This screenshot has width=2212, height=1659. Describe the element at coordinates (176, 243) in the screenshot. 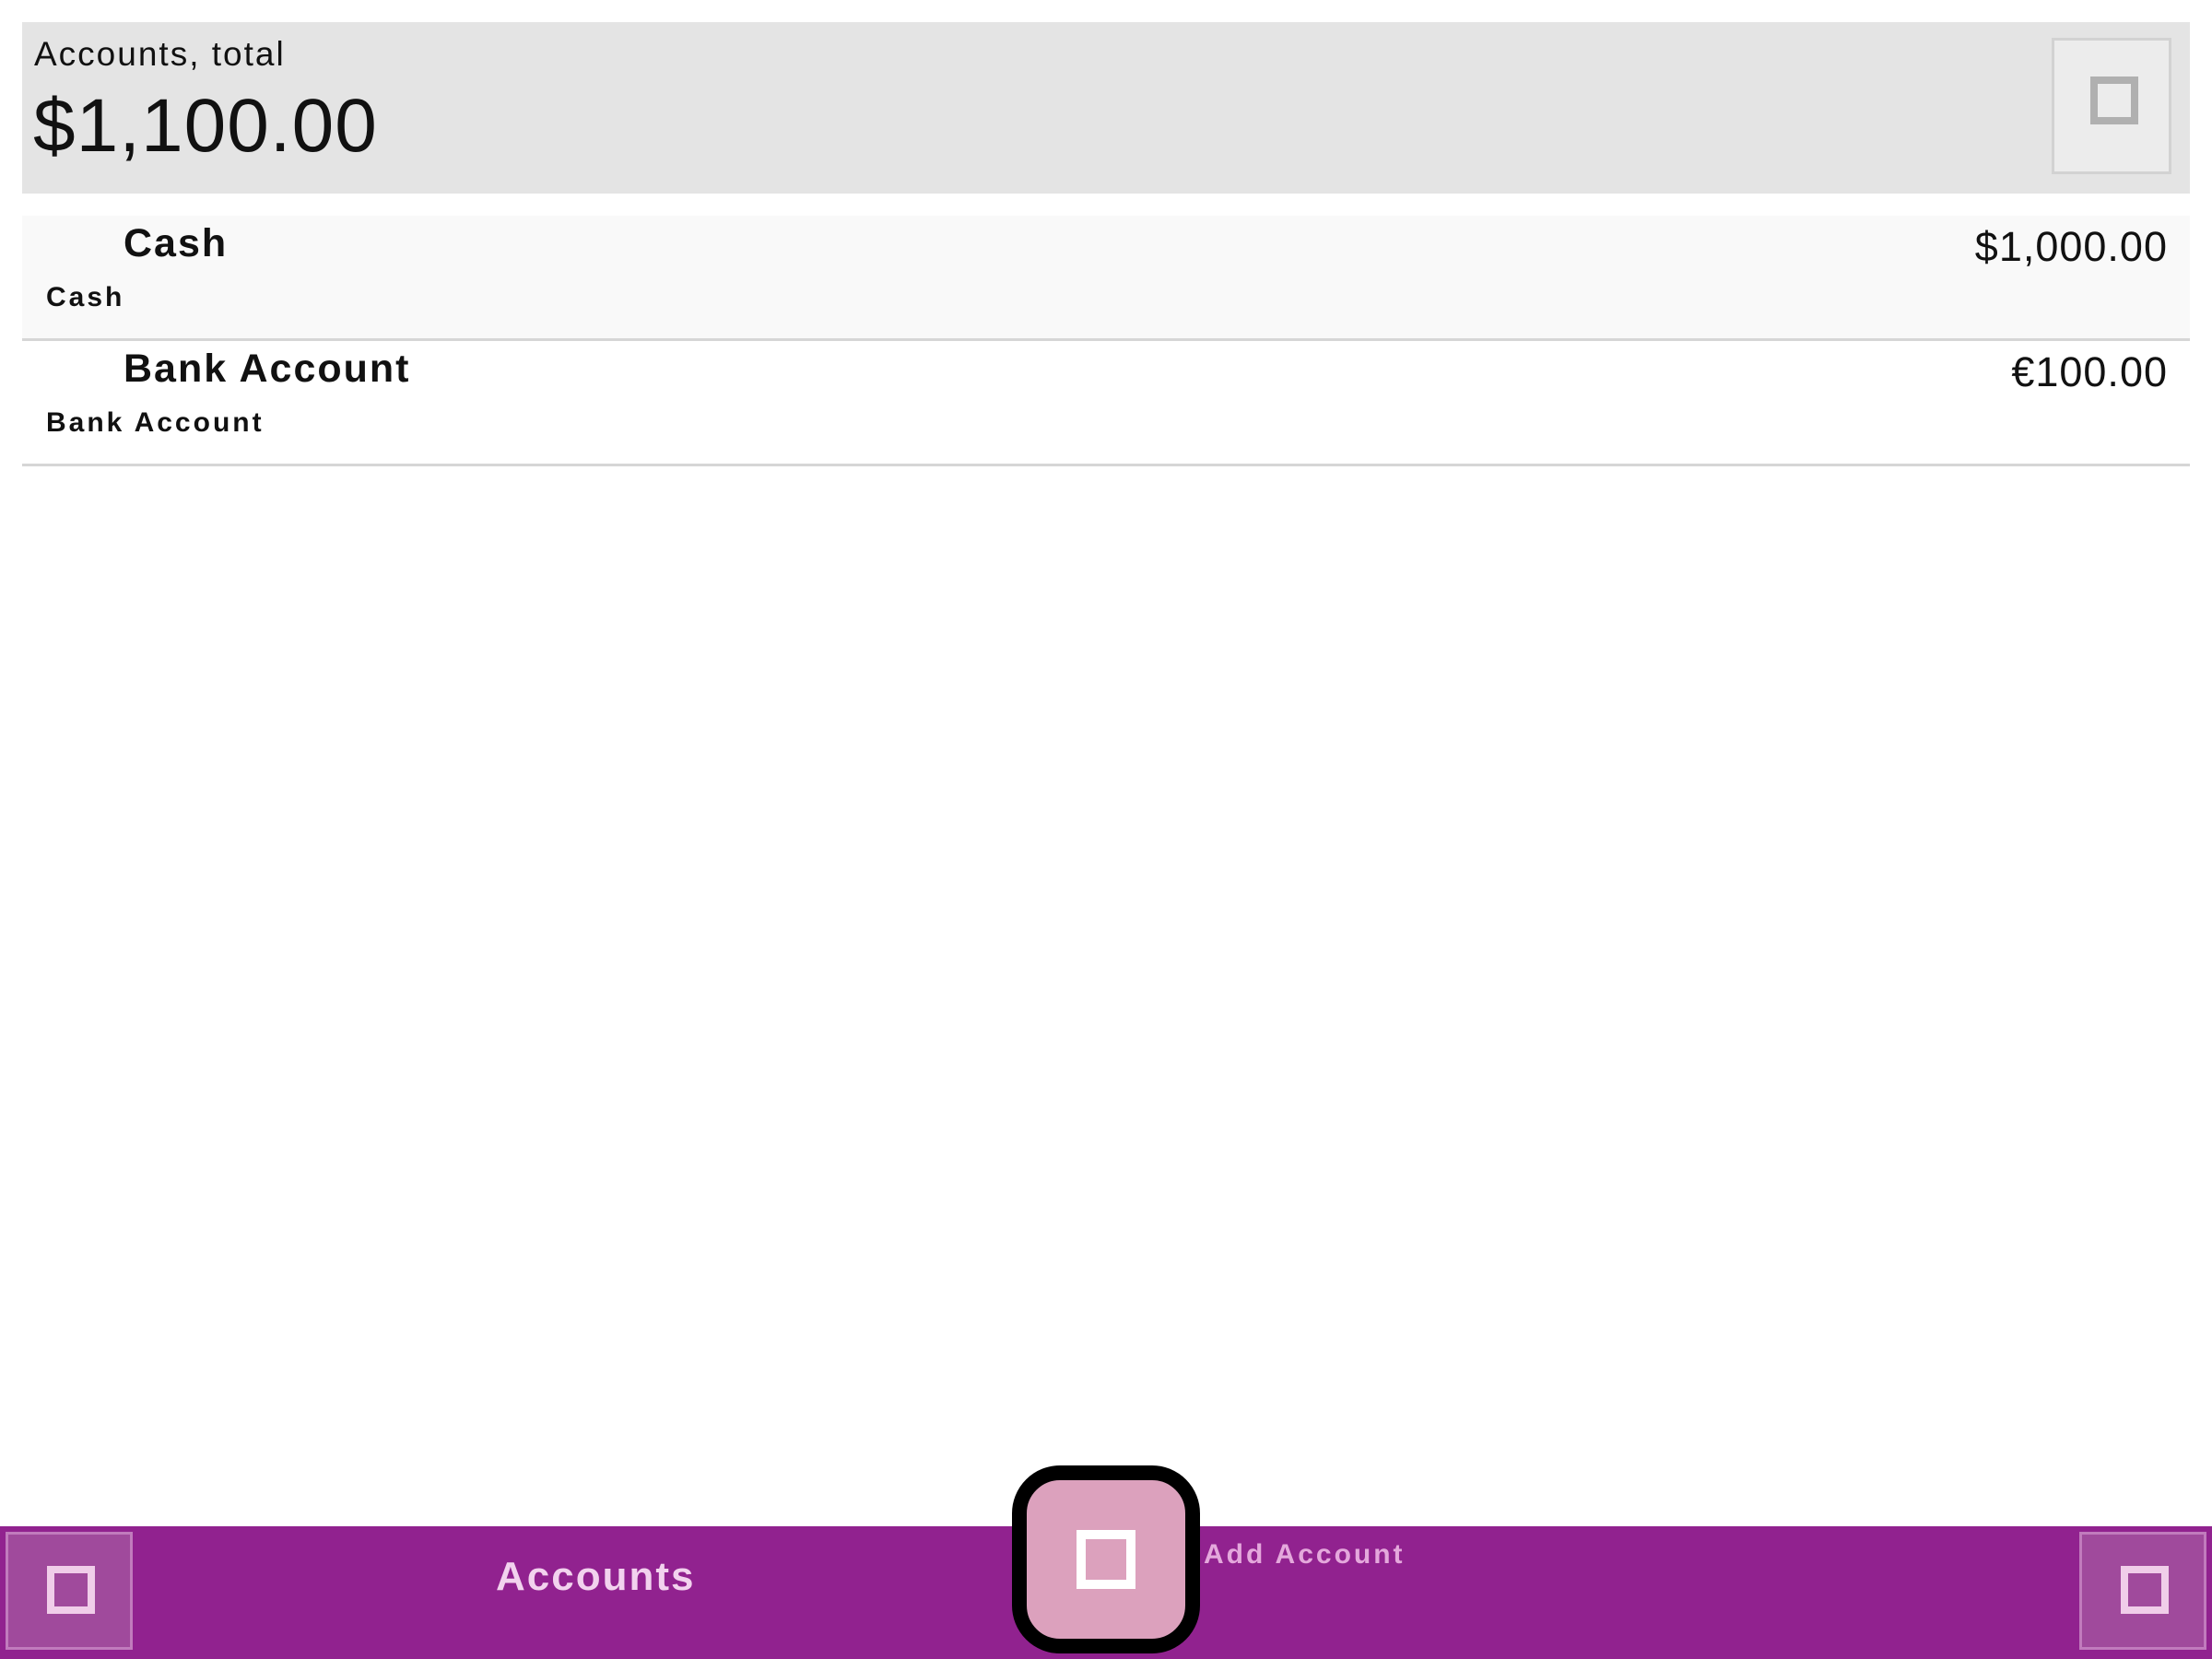

I see `account-name: Cash` at that location.